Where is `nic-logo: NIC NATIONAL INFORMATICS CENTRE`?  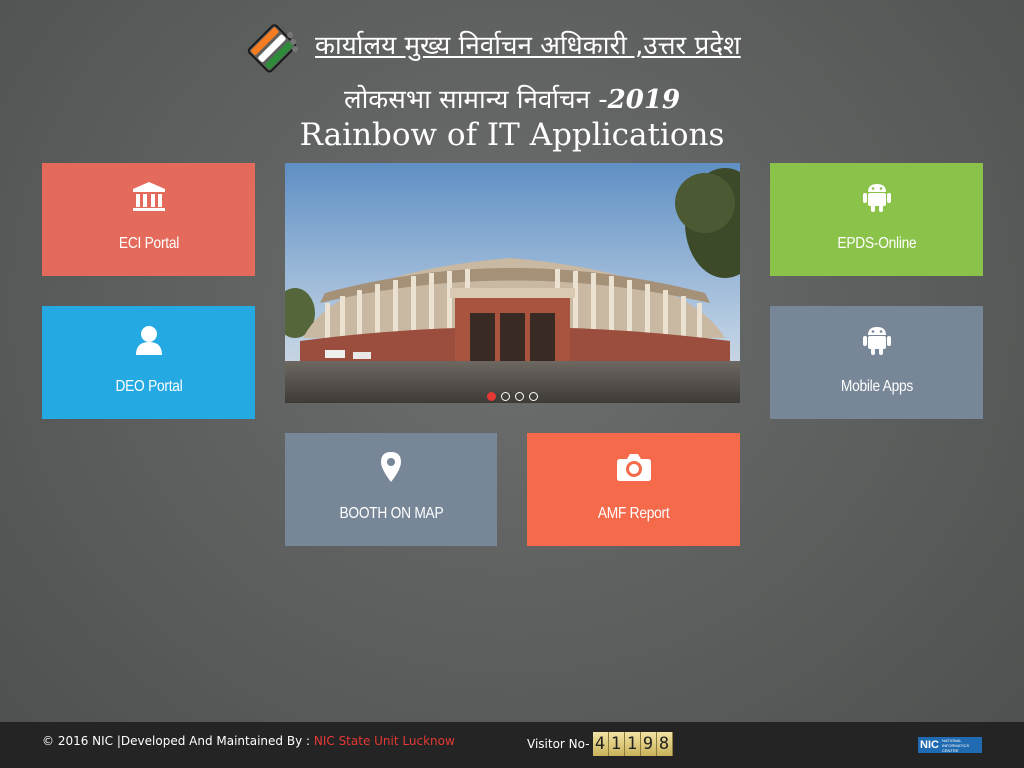 nic-logo: NIC NATIONAL INFORMATICS CENTRE is located at coordinates (950, 745).